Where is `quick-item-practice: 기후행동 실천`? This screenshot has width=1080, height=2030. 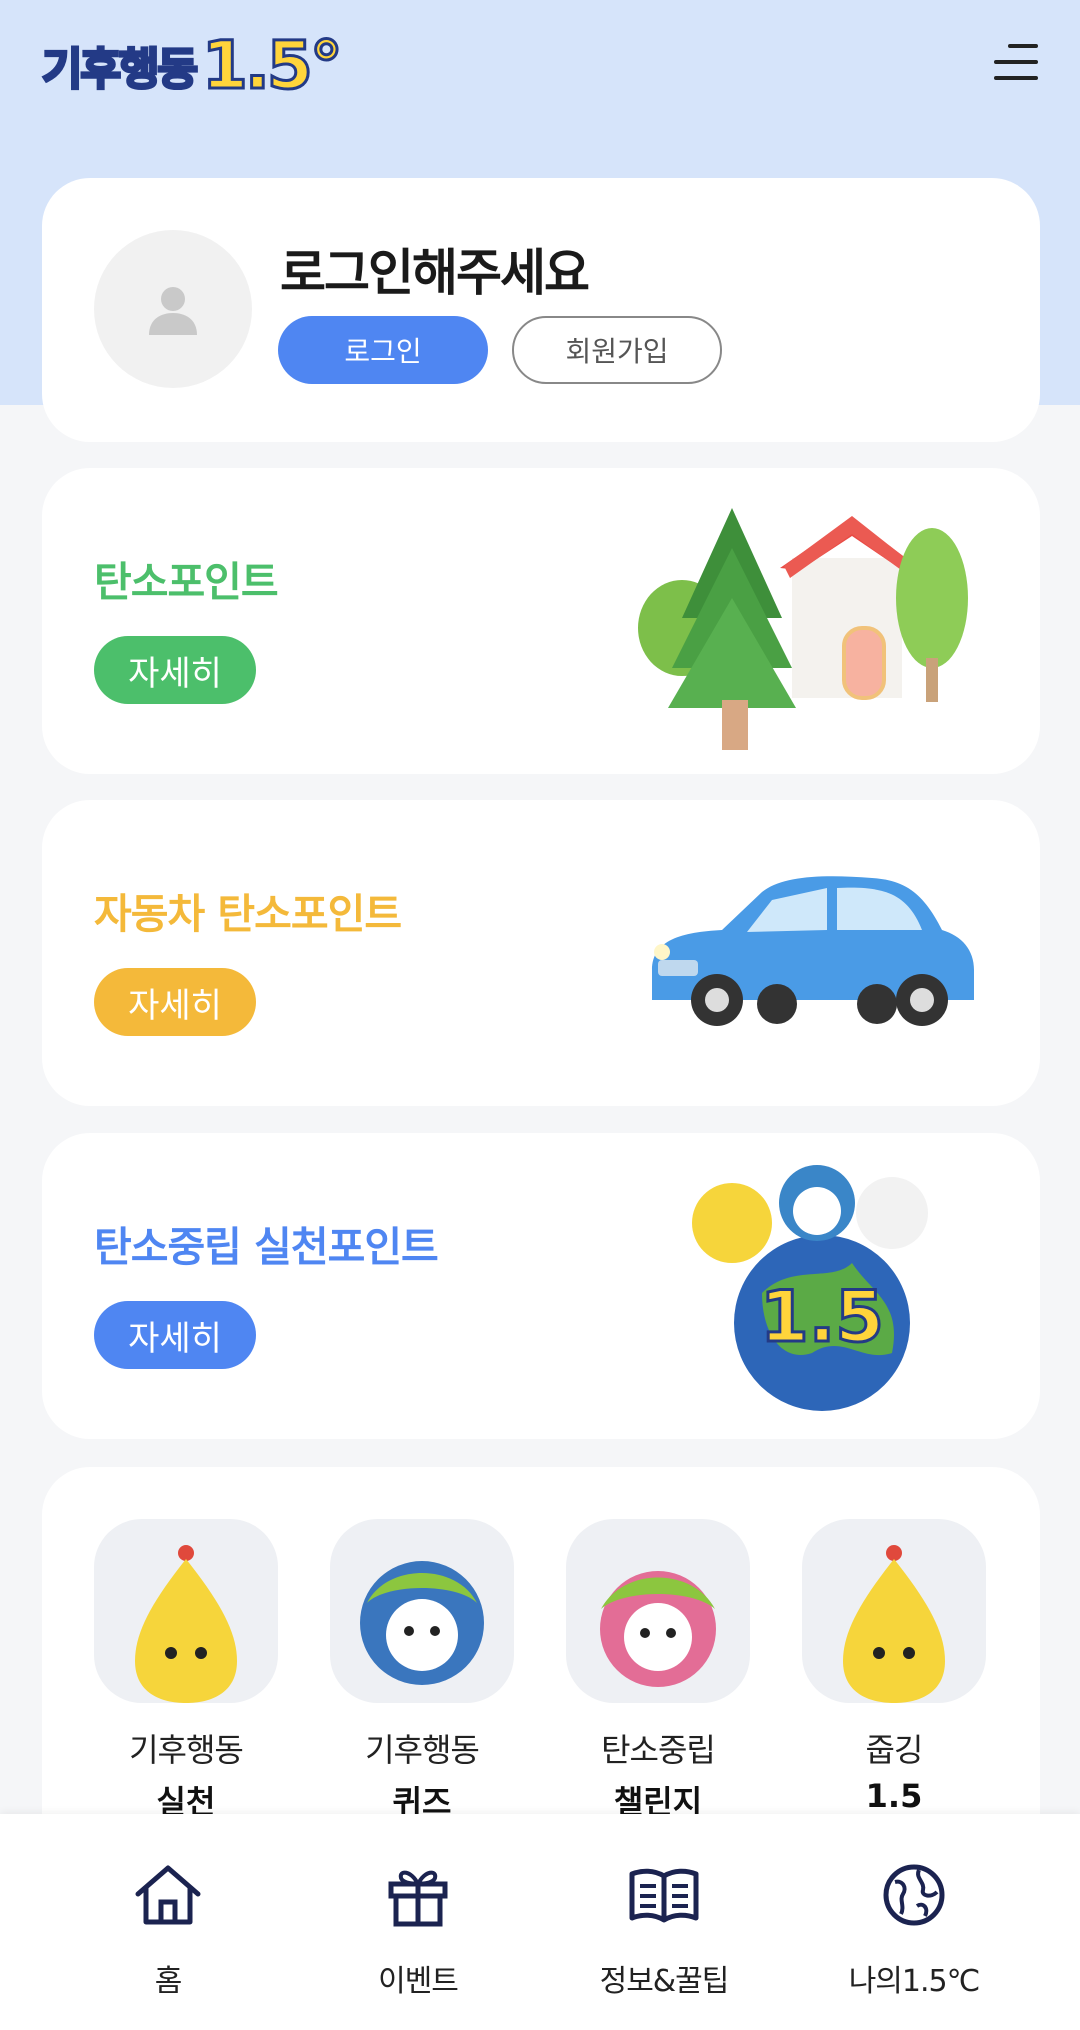 quick-item-practice: 기후행동 실천 is located at coordinates (186, 1671).